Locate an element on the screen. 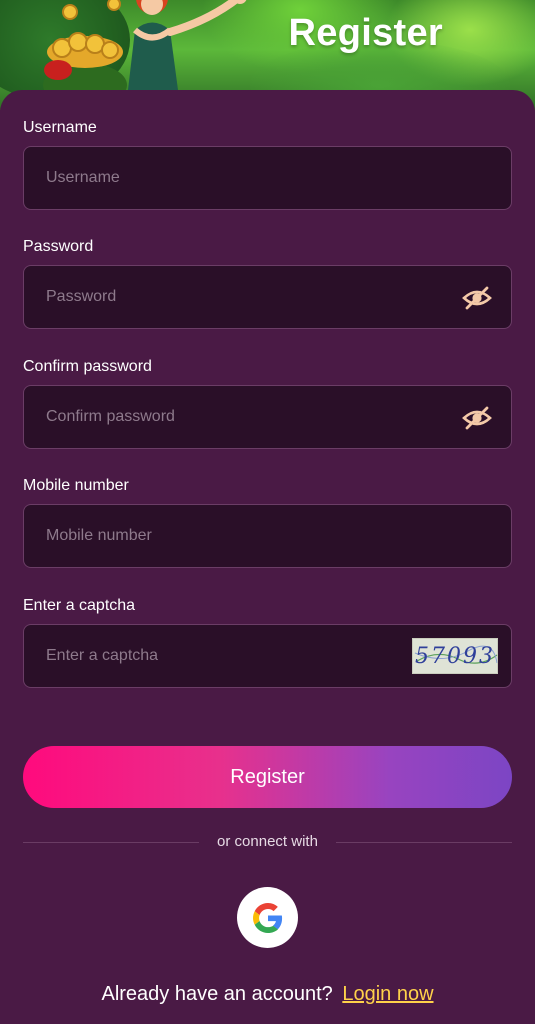  login-prompt-text: Already have an account? is located at coordinates (217, 994).